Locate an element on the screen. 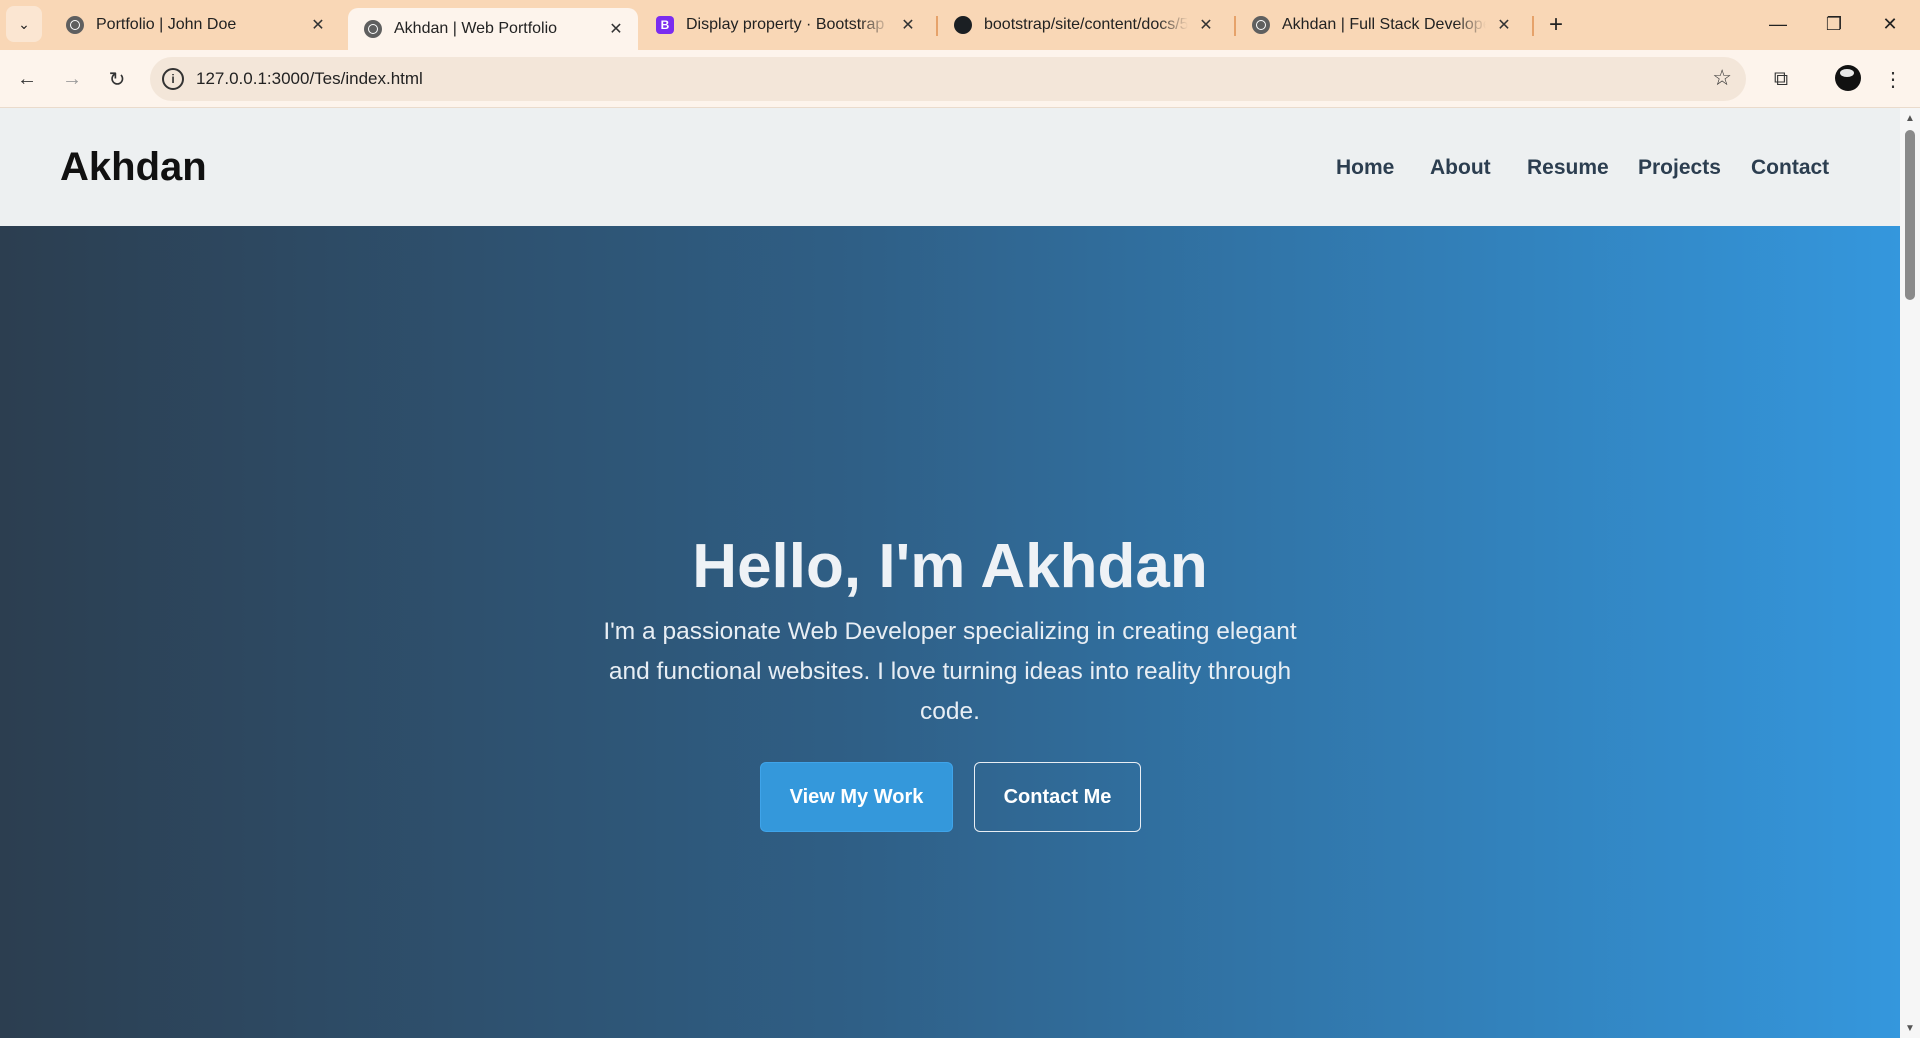 The height and width of the screenshot is (1038, 1920). tab-bootstrap-display: B Display property · Bootstrap v5.3 ✕ is located at coordinates (785, 25).